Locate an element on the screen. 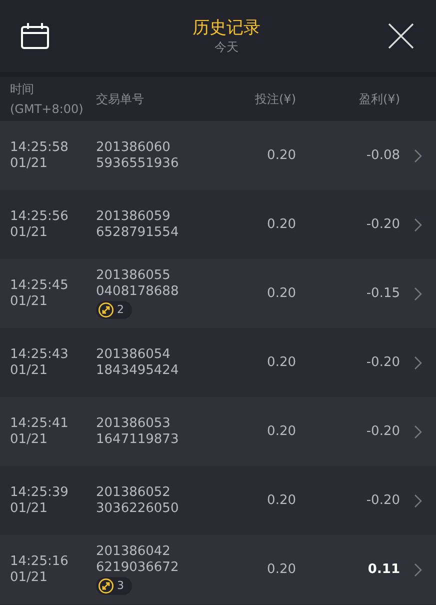  order-number: 201386055 is located at coordinates (133, 276).